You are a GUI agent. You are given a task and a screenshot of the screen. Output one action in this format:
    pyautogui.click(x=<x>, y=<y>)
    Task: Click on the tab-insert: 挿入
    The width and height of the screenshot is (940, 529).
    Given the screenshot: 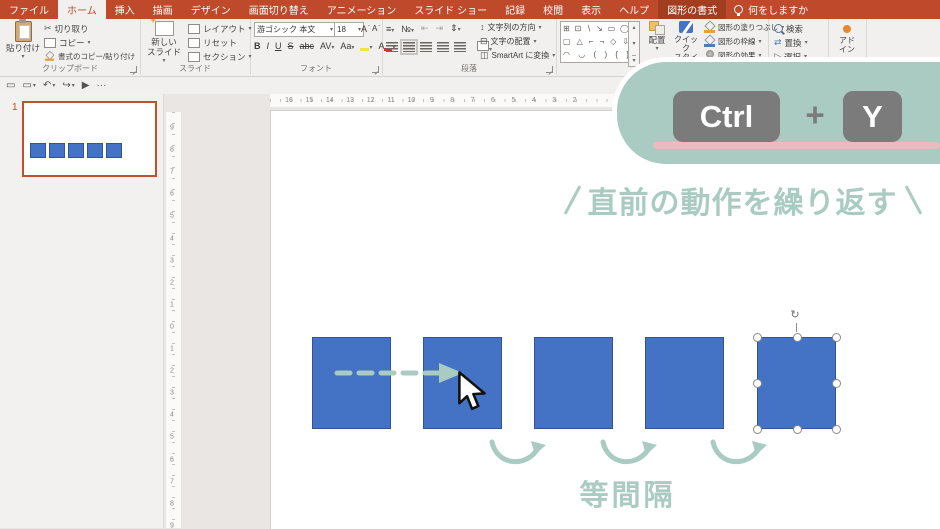 What is the action you would take?
    pyautogui.click(x=125, y=9)
    